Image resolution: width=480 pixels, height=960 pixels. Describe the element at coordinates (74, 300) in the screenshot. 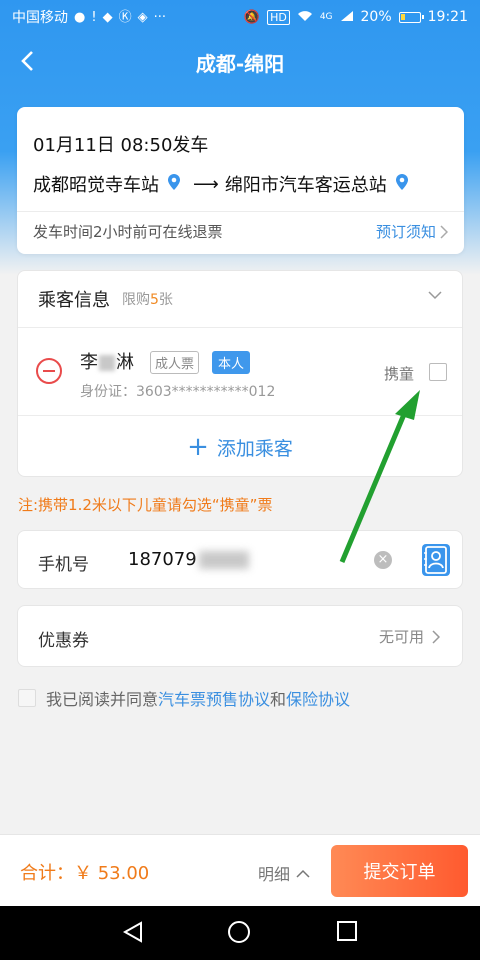

I see `passenger-title: 乘客信息` at that location.